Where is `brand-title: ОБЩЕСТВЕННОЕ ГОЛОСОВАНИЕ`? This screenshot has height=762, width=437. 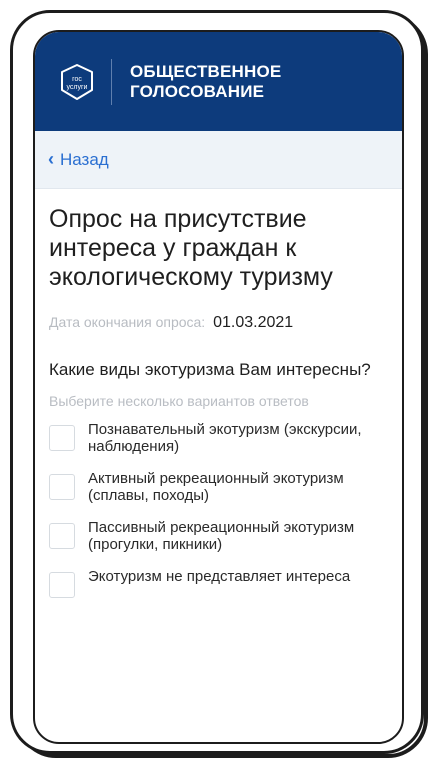
brand-title: ОБЩЕСТВЕННОЕ ГОЛОСОВАНИЕ is located at coordinates (205, 82).